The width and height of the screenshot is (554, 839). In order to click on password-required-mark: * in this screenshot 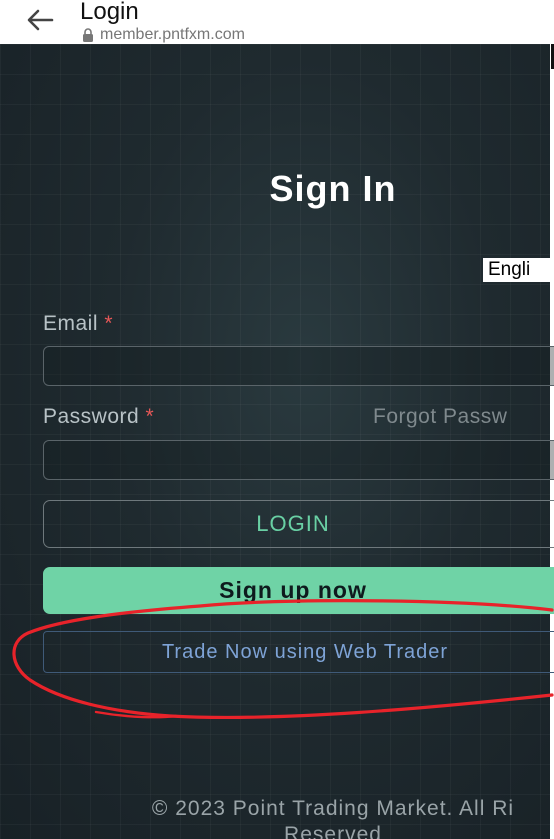, I will do `click(150, 416)`.